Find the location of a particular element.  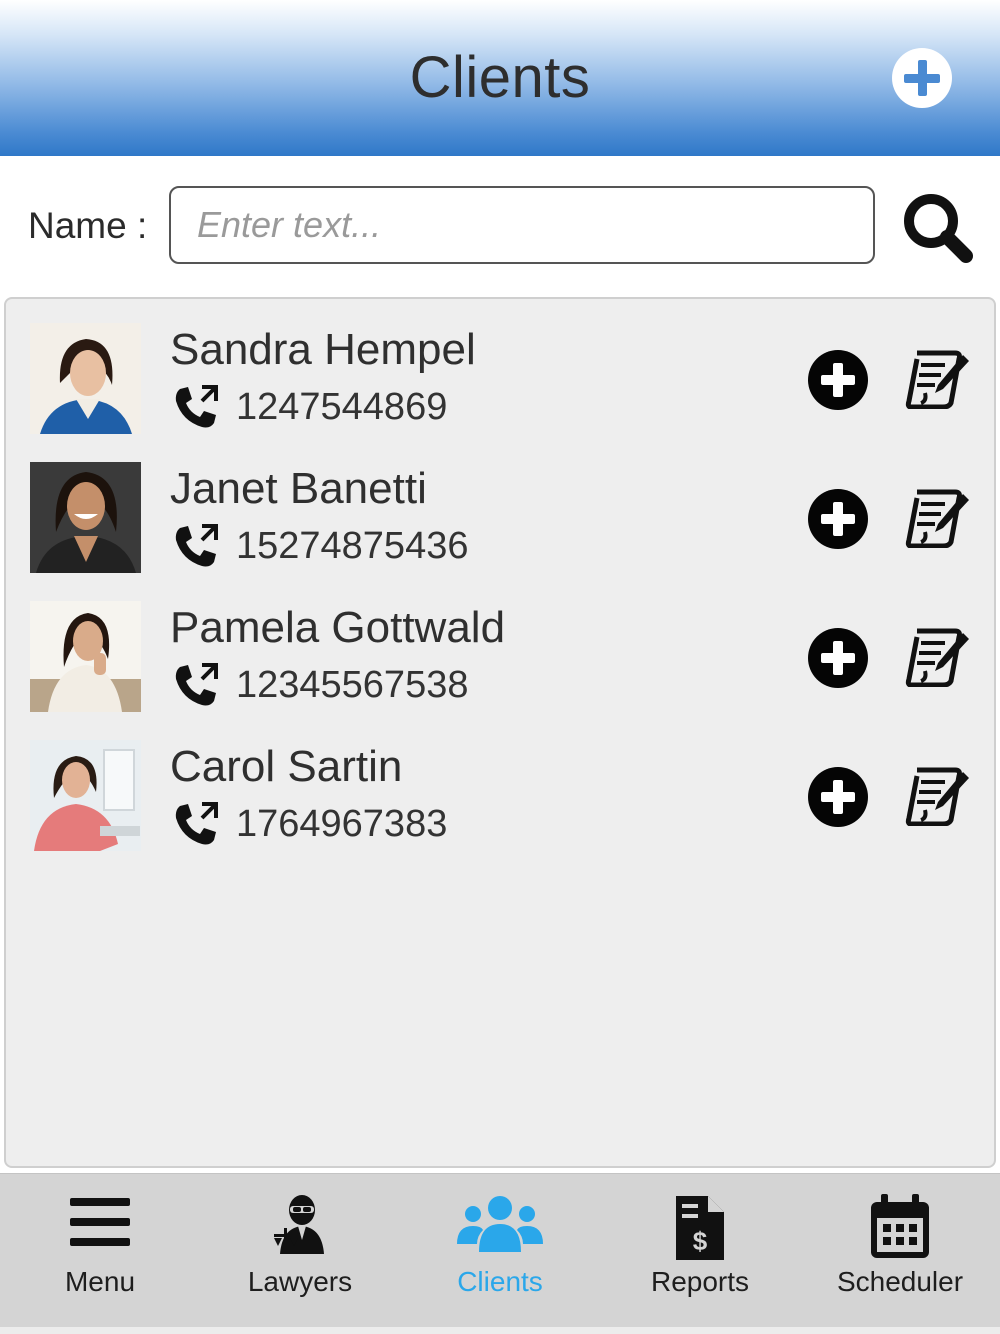

nav-label: Clients is located at coordinates (500, 1281).